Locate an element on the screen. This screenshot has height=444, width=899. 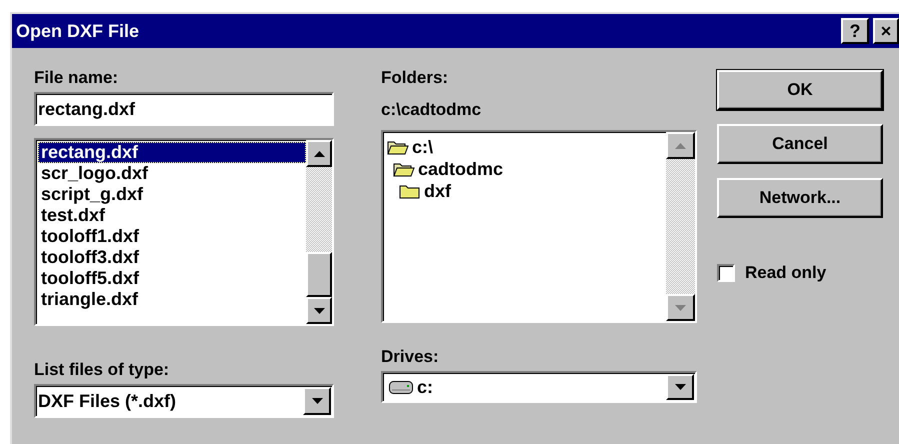
scroll-down-button is located at coordinates (319, 310).